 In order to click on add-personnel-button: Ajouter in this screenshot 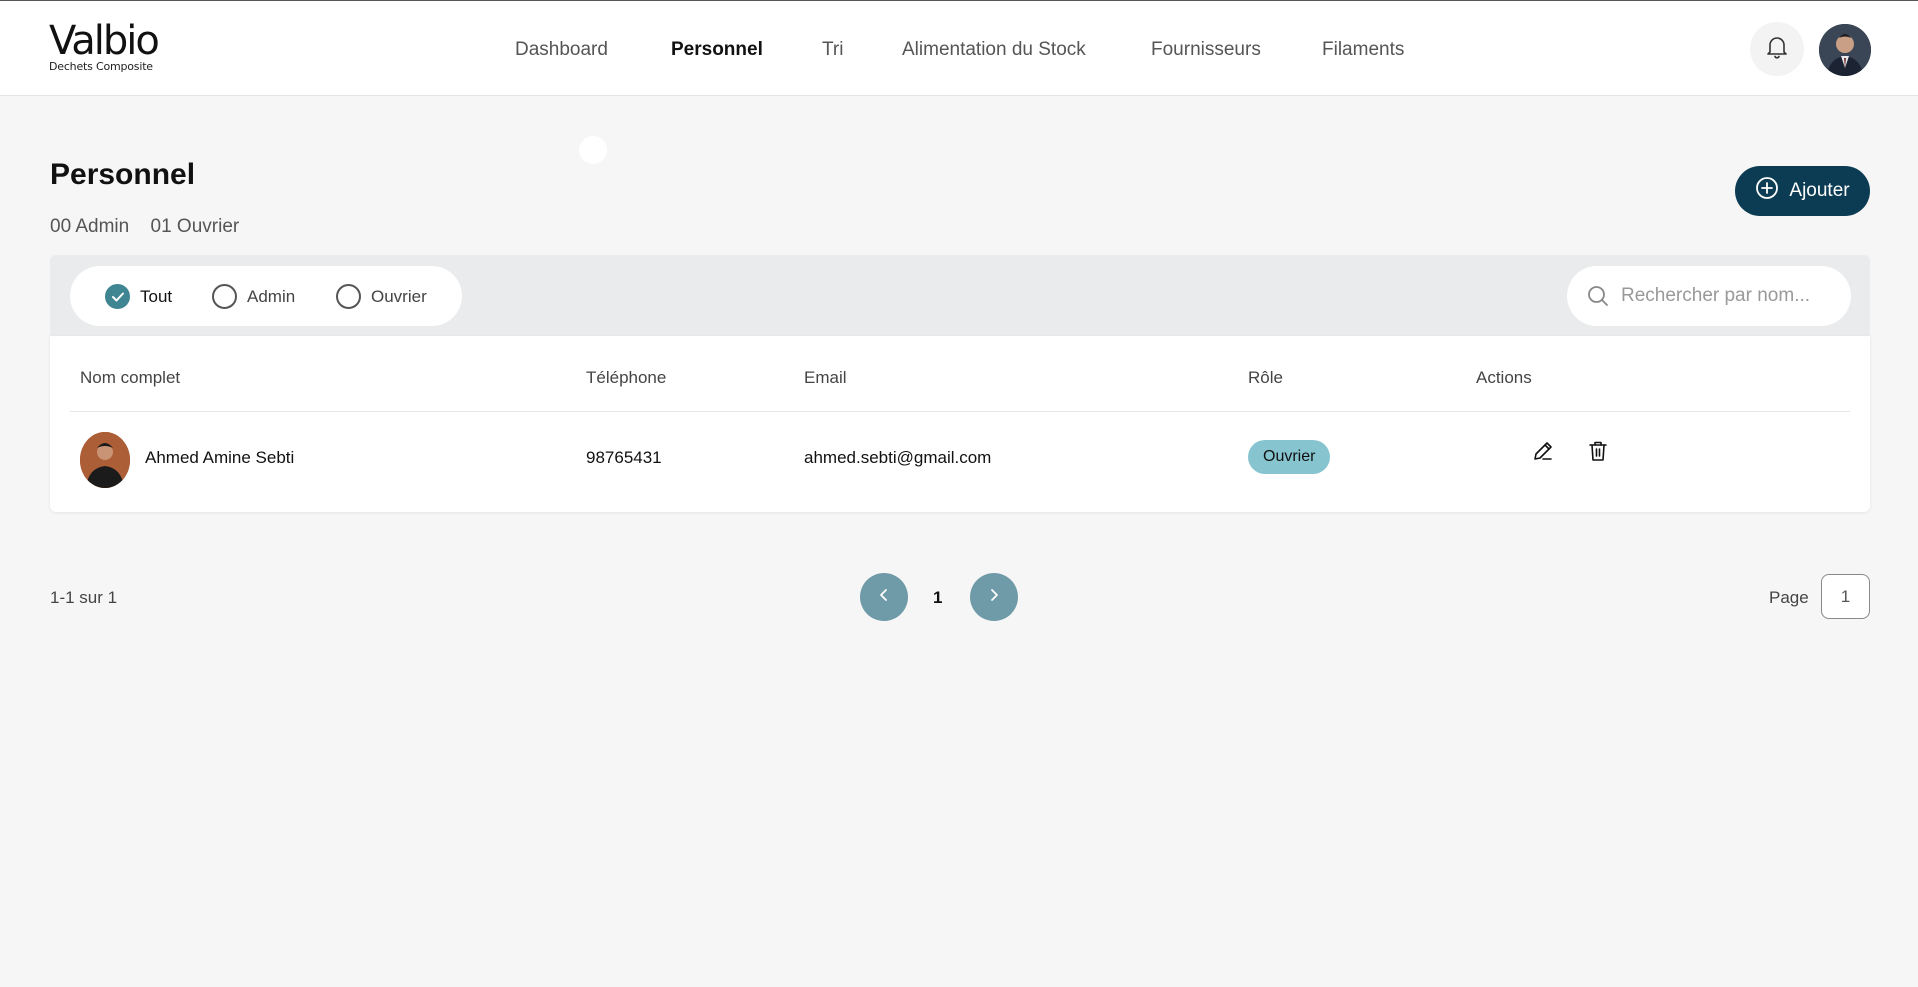, I will do `click(1802, 191)`.